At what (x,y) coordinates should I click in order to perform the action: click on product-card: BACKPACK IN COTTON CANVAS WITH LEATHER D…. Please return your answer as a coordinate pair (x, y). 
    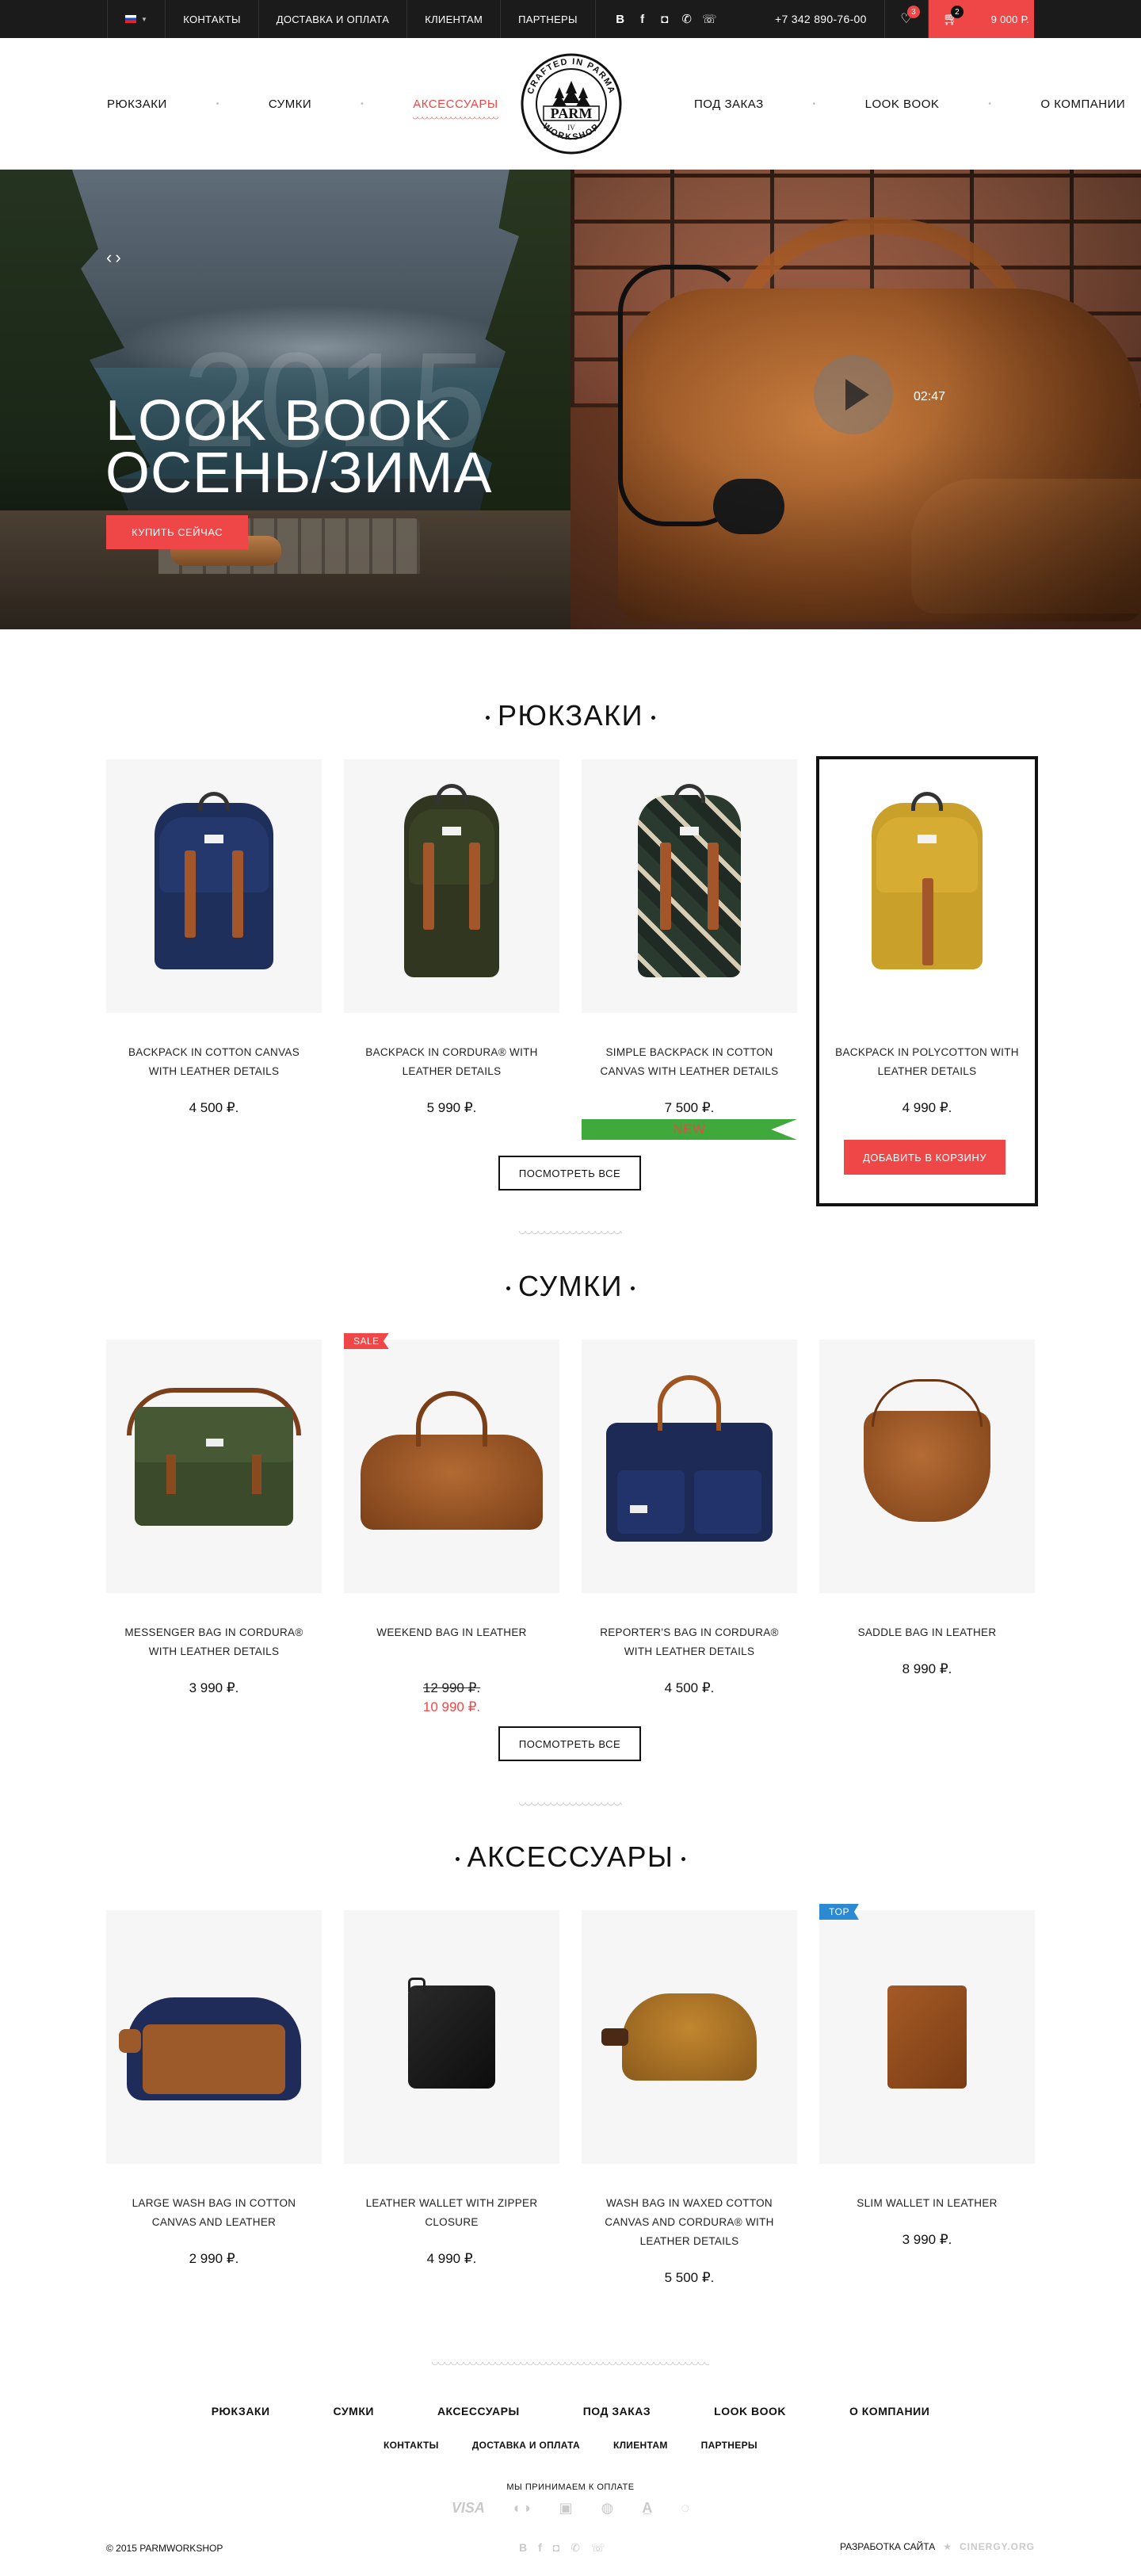
    Looking at the image, I should click on (214, 981).